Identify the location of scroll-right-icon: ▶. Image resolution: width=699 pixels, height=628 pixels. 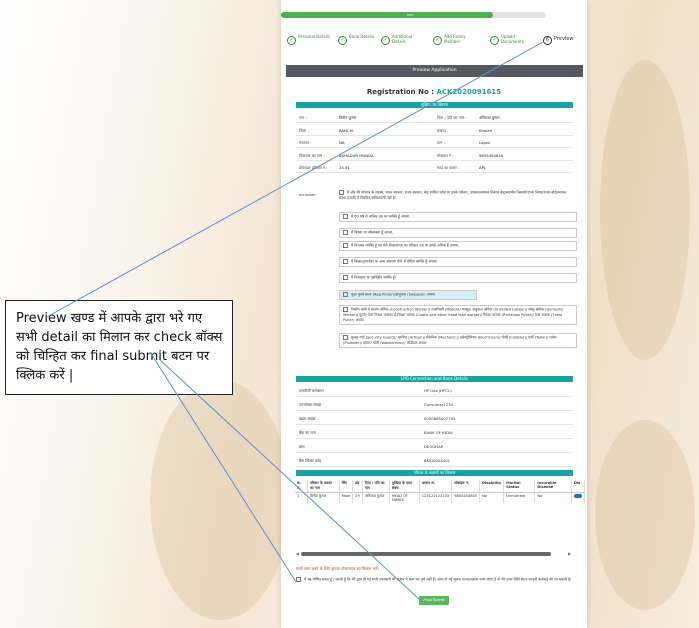
(569, 553).